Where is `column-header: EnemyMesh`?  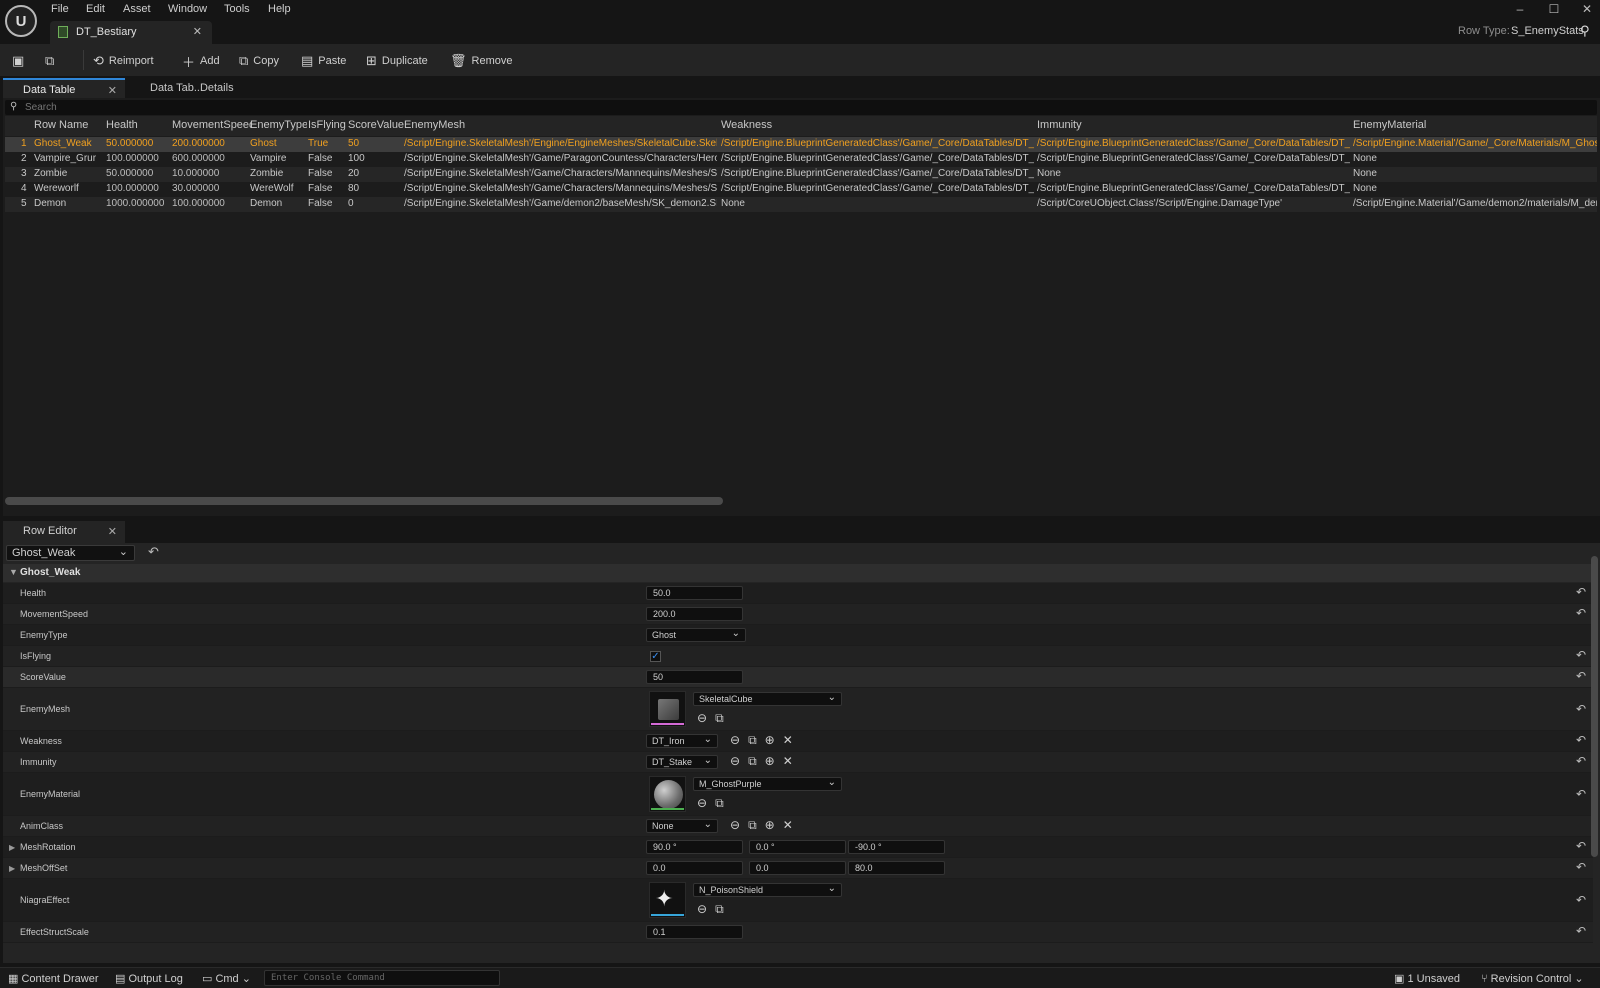 column-header: EnemyMesh is located at coordinates (554, 125).